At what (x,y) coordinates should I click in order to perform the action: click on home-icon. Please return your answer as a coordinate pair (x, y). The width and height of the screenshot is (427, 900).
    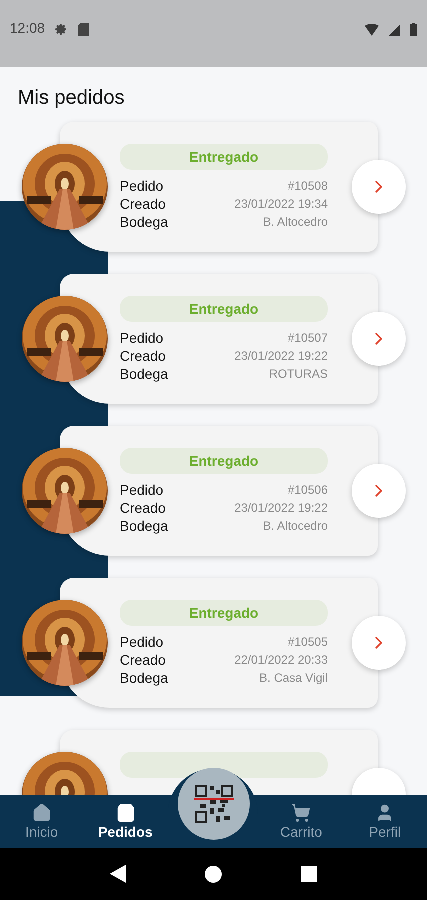
    Looking at the image, I should click on (42, 813).